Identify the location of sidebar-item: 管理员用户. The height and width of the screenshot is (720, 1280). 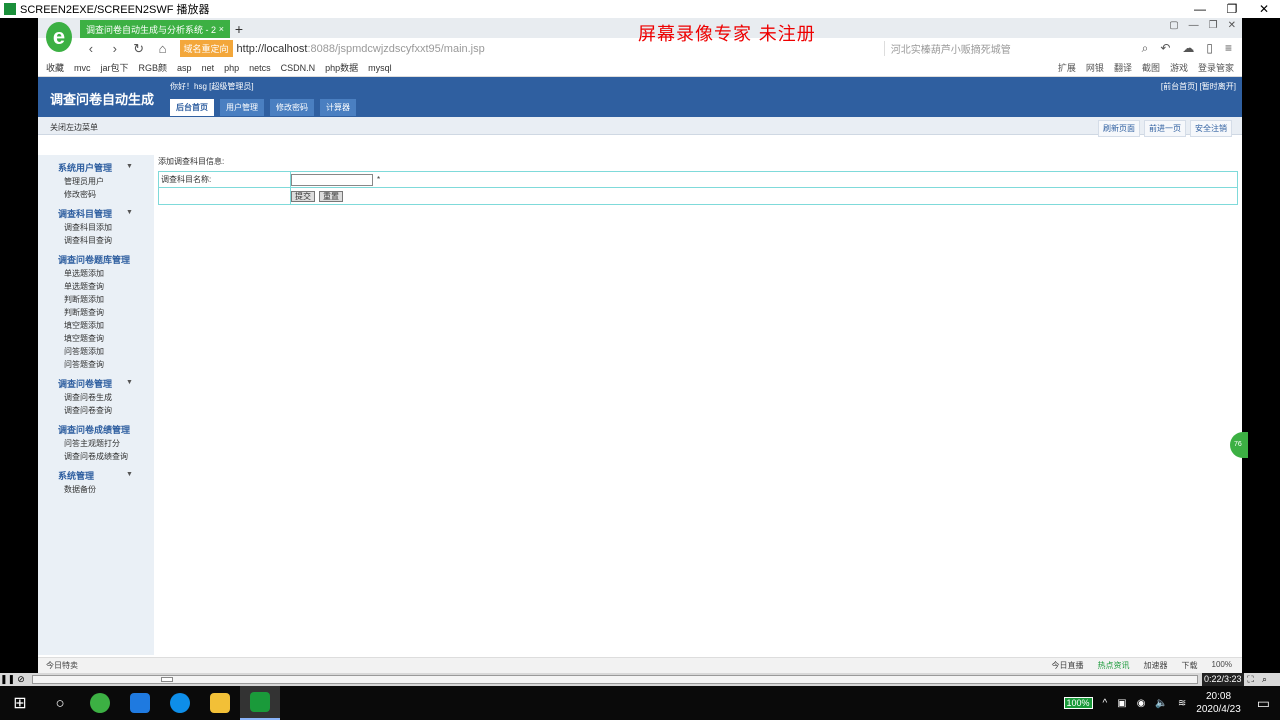
(96, 181).